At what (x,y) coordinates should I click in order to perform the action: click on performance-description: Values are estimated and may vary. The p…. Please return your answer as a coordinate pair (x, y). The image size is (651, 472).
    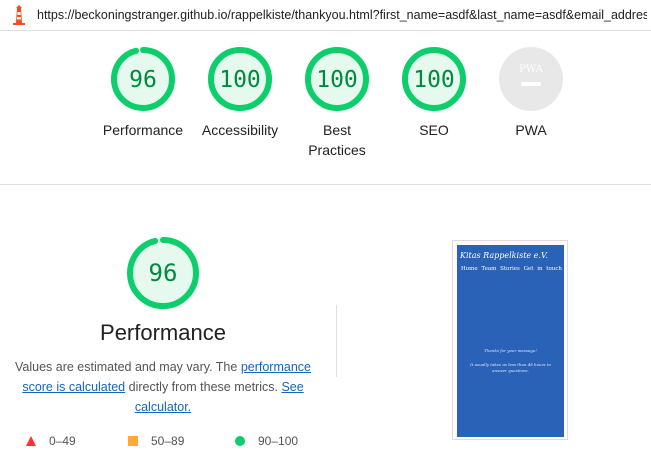
    Looking at the image, I should click on (163, 387).